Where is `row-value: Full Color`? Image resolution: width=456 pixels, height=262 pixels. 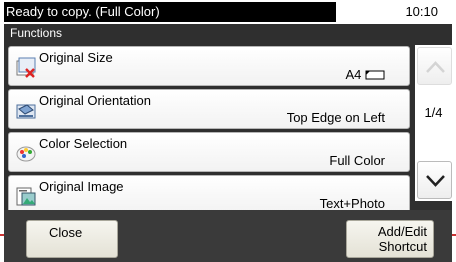
row-value: Full Color is located at coordinates (357, 160).